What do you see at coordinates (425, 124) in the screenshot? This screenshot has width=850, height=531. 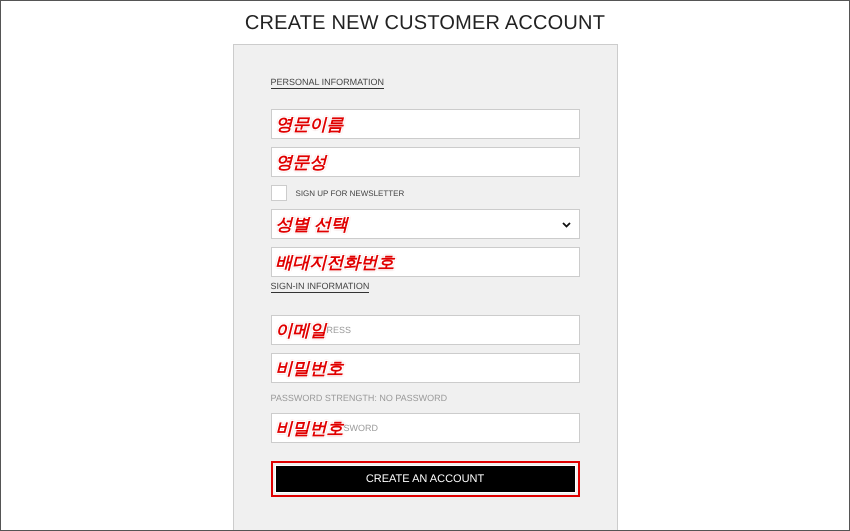 I see `input-field: 영문이름` at bounding box center [425, 124].